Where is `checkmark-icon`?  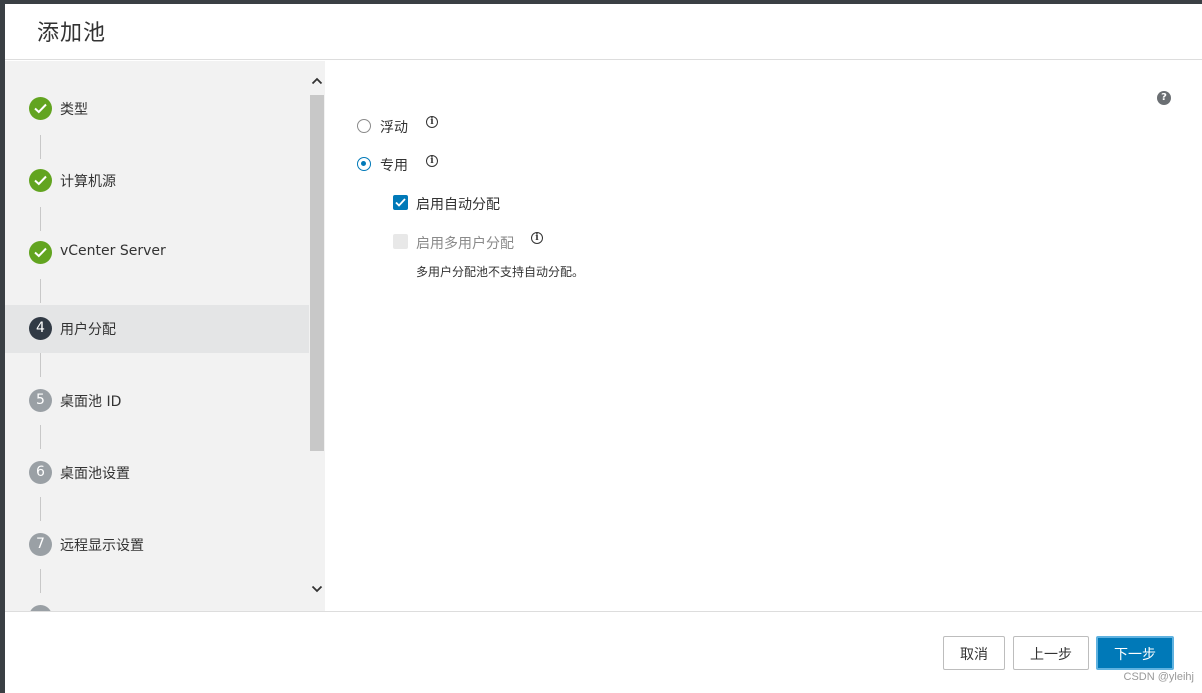 checkmark-icon is located at coordinates (400, 202).